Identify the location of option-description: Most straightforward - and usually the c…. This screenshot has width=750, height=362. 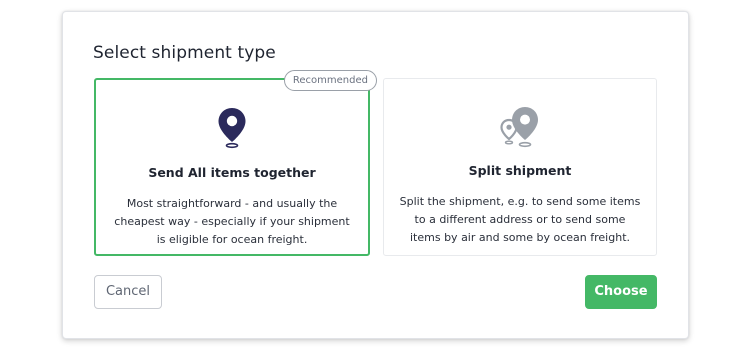
(232, 221).